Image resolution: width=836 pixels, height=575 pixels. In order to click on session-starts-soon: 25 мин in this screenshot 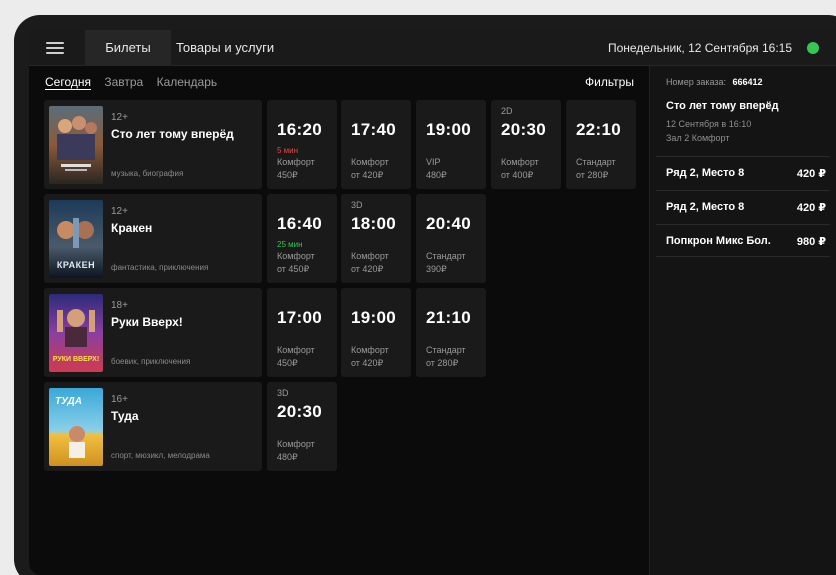, I will do `click(290, 244)`.